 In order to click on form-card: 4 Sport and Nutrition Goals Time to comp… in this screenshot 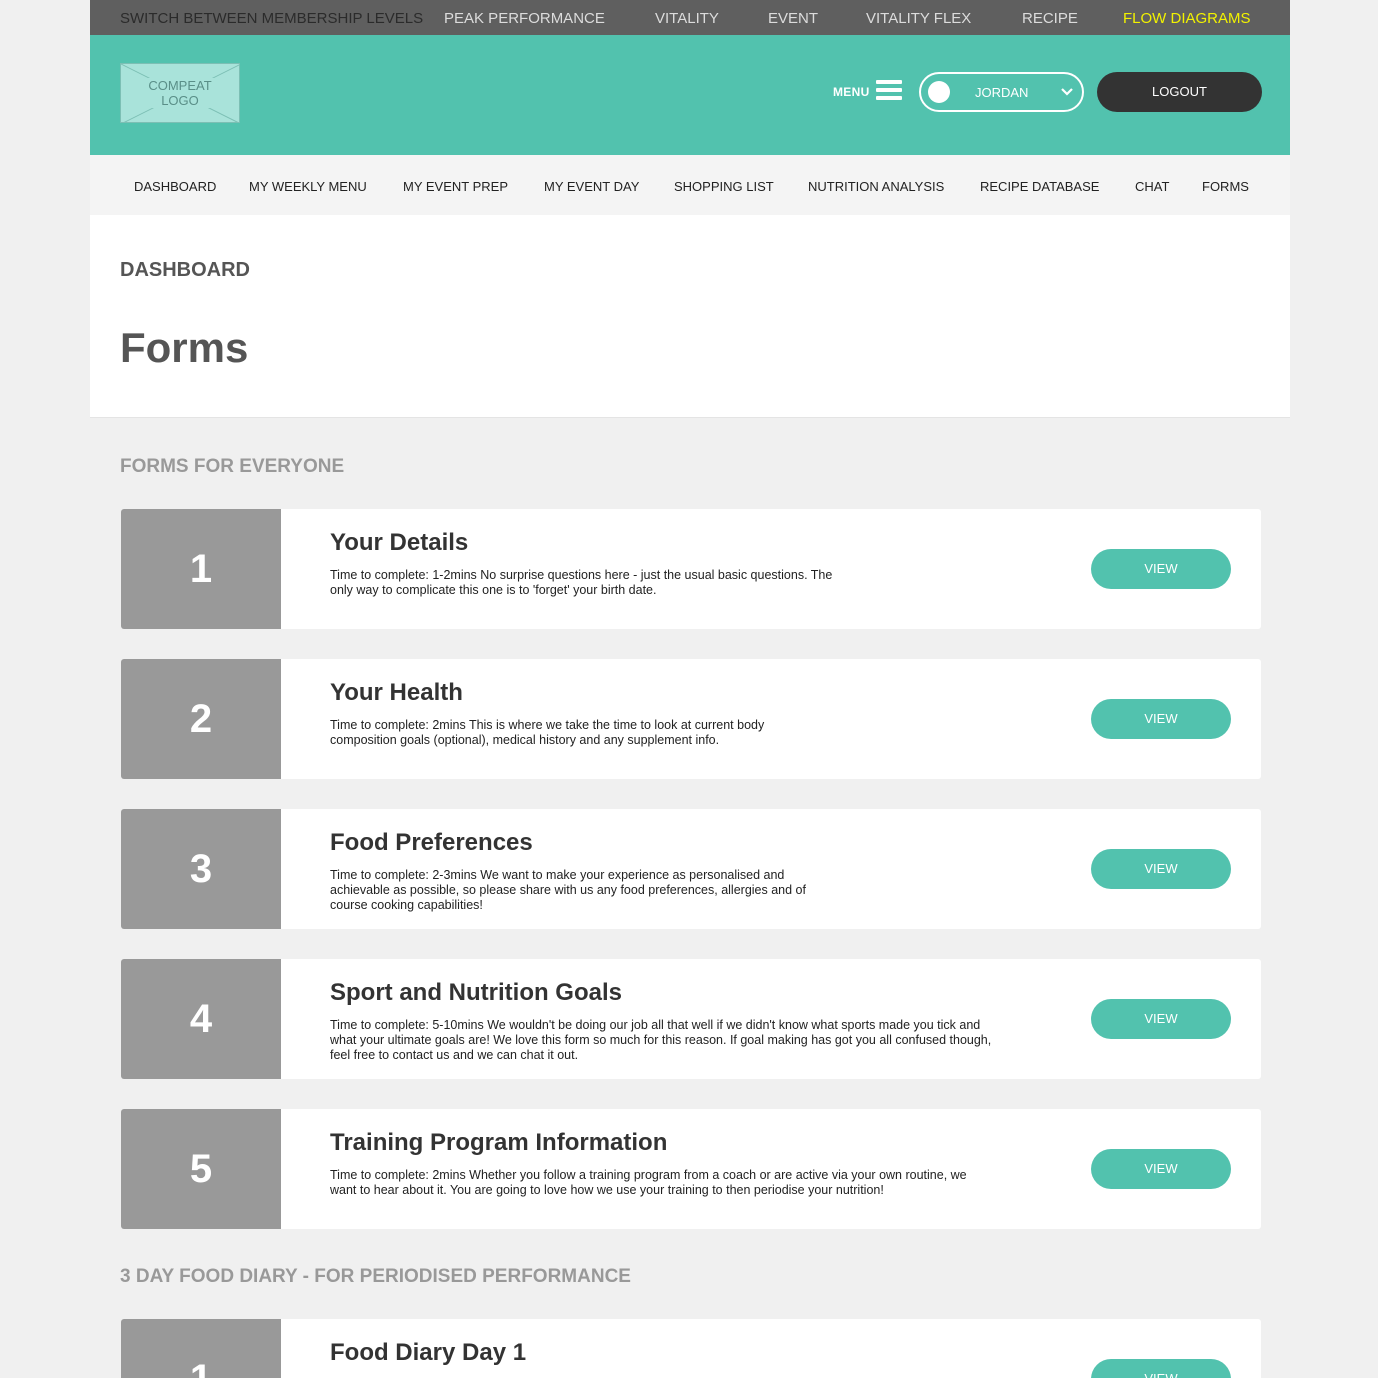, I will do `click(691, 1019)`.